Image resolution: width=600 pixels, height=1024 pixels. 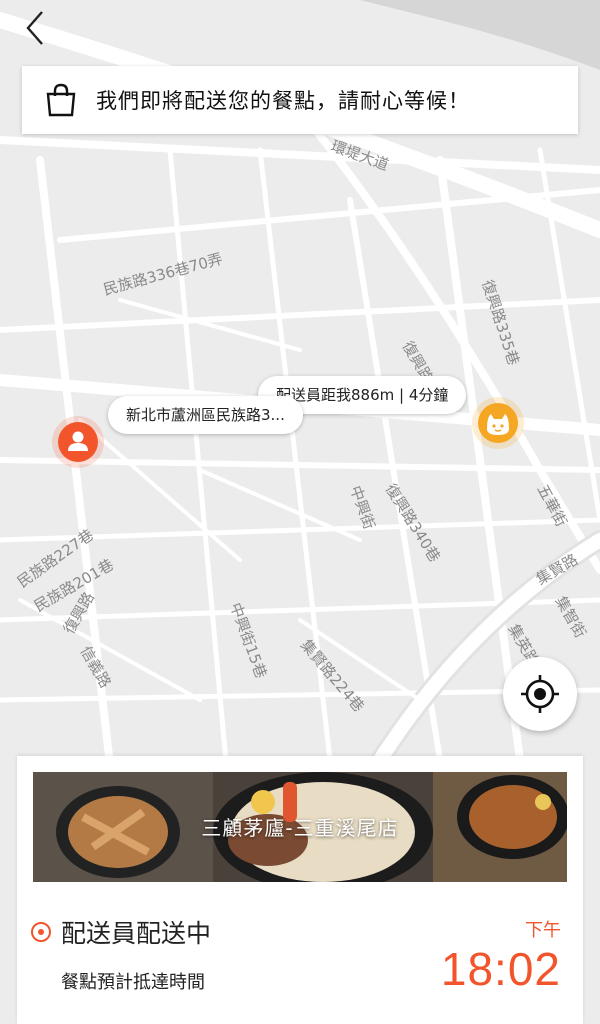 I want to click on store-name: 三顧茅廬-三重溪尾店, so click(x=300, y=828).